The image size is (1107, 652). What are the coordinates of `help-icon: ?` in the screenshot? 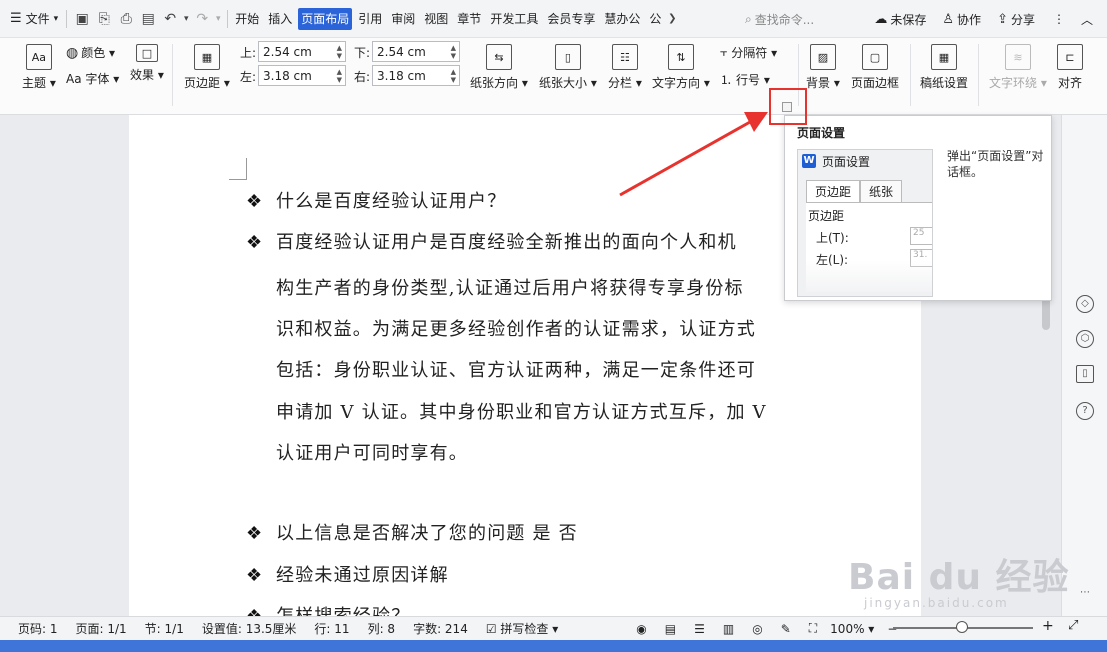 It's located at (1085, 411).